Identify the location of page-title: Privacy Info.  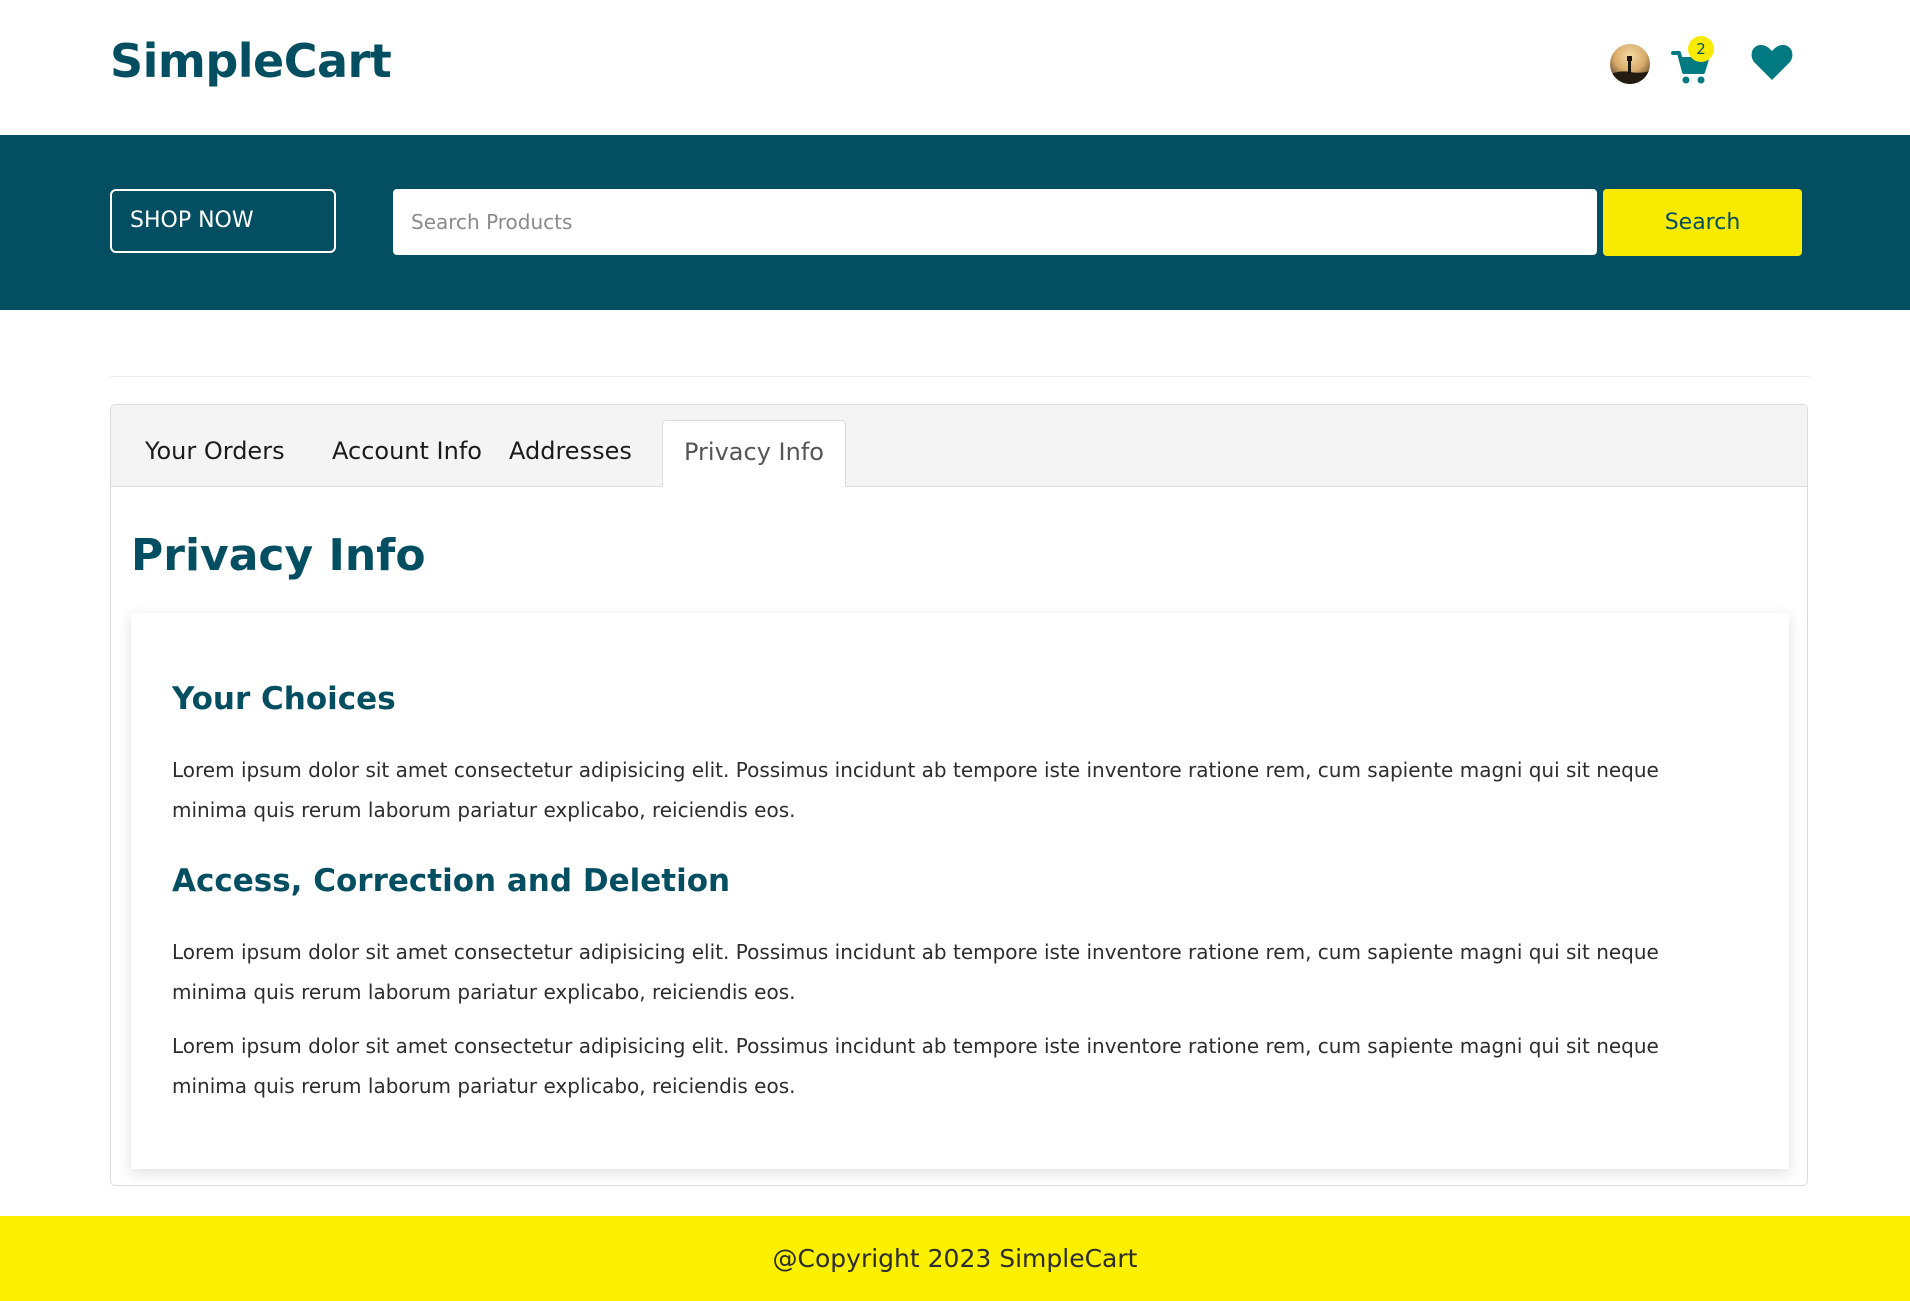
(278, 555).